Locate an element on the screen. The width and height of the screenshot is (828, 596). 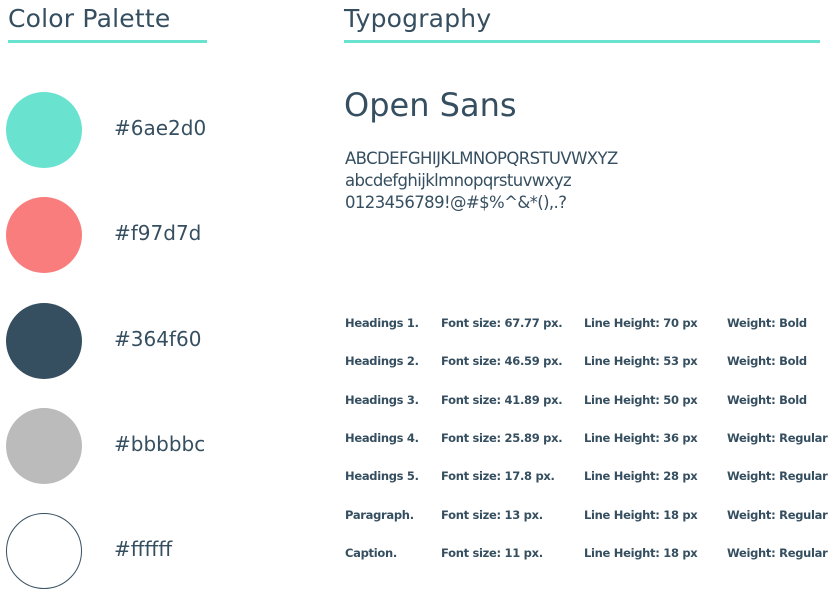
style-name: Headings 1. is located at coordinates (382, 323).